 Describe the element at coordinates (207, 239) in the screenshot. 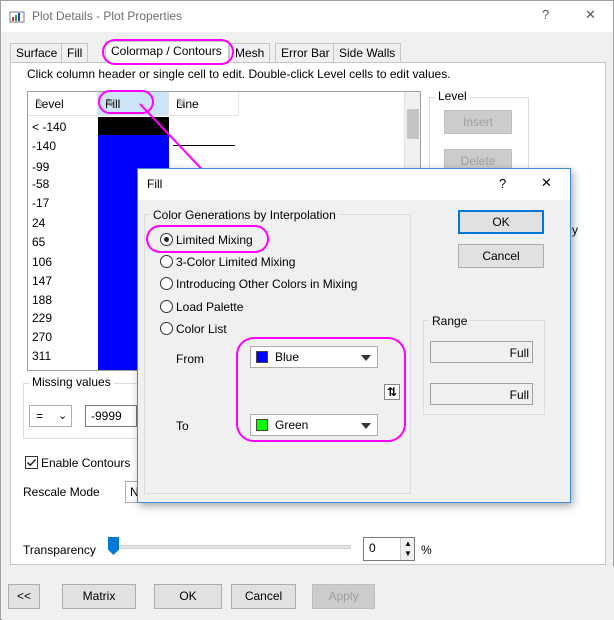

I see `highlight-limited-mixing` at that location.